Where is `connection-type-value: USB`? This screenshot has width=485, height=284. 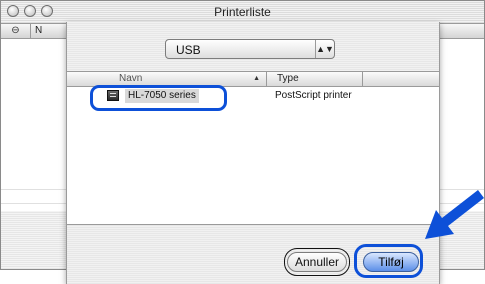 connection-type-value: USB is located at coordinates (188, 50).